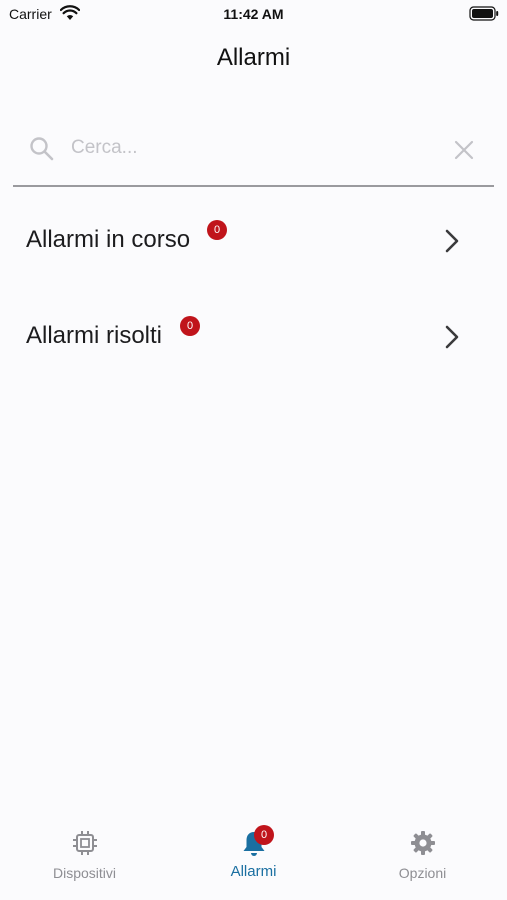  What do you see at coordinates (85, 845) in the screenshot?
I see `chip-icon` at bounding box center [85, 845].